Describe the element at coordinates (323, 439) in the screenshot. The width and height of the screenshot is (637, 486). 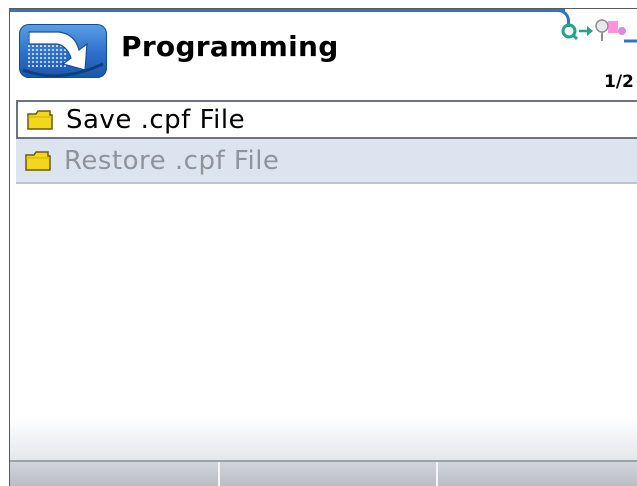
I see `bottom-fade` at that location.